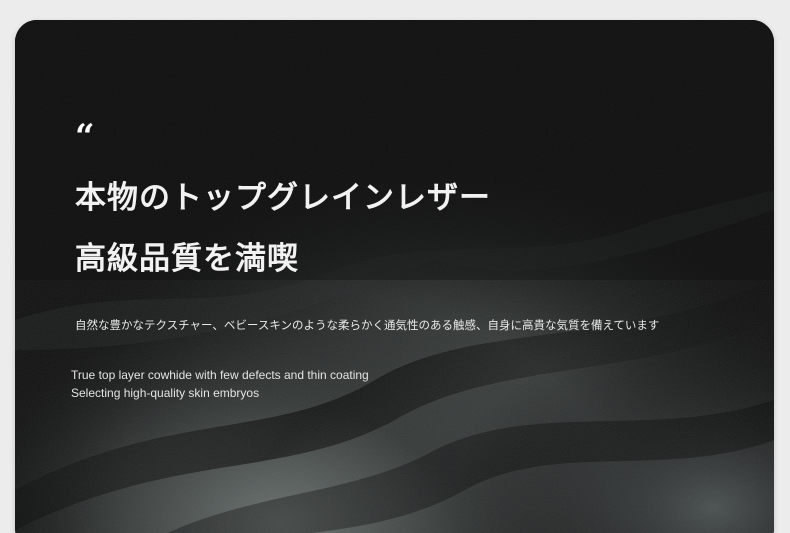  Describe the element at coordinates (283, 198) in the screenshot. I see `headline-line-1: 本物のトップグレインレザー` at that location.